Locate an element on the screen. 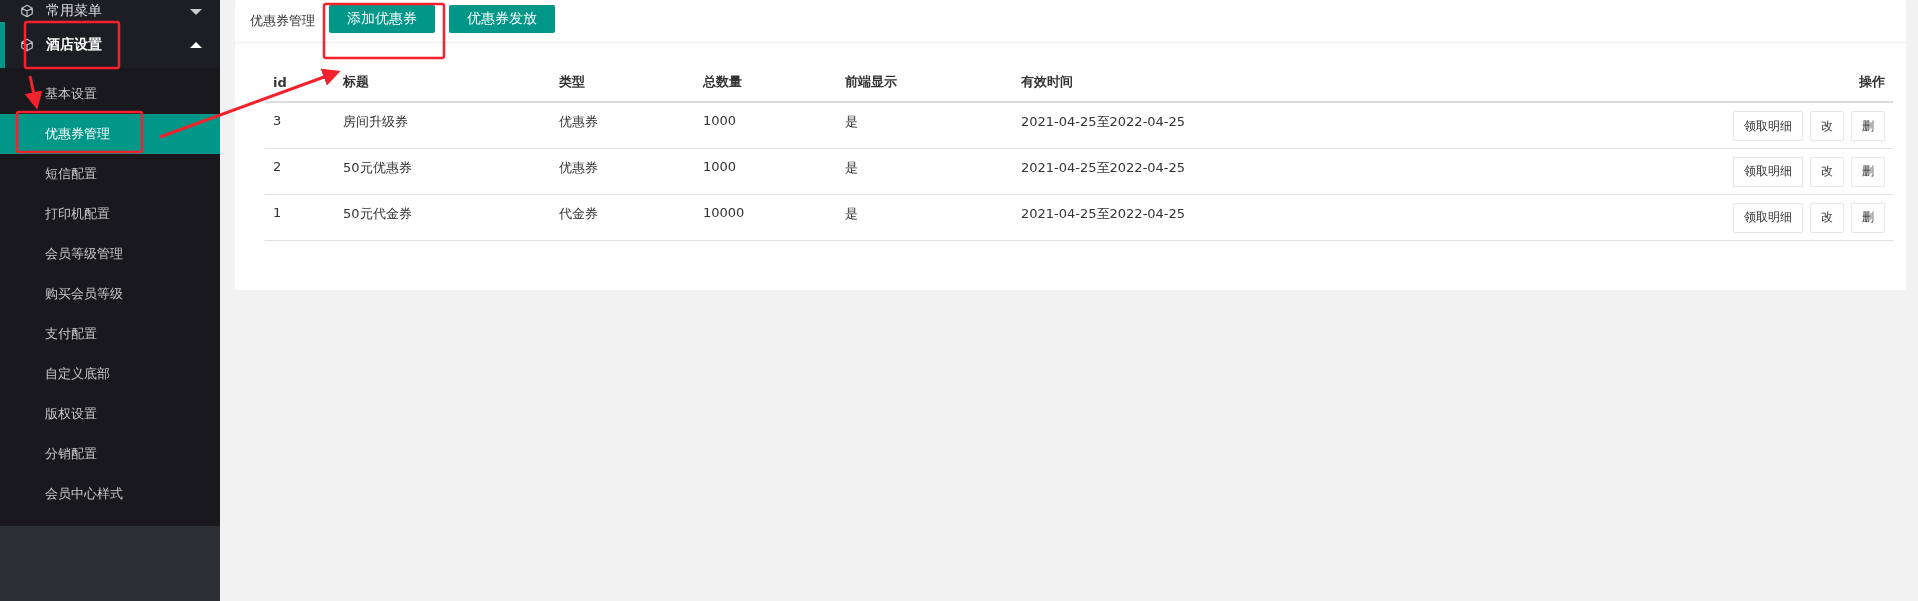 The width and height of the screenshot is (1918, 601). submenu-item: 版权设置 is located at coordinates (110, 414).